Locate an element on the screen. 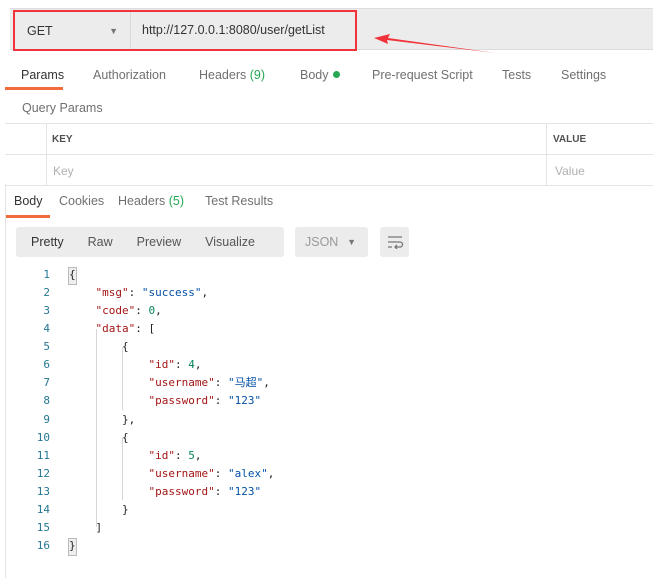 The height and width of the screenshot is (578, 653). line-number: 9 is located at coordinates (46, 419).